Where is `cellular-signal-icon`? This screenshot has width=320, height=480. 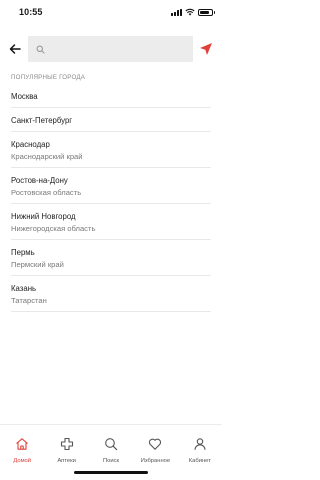 cellular-signal-icon is located at coordinates (176, 12).